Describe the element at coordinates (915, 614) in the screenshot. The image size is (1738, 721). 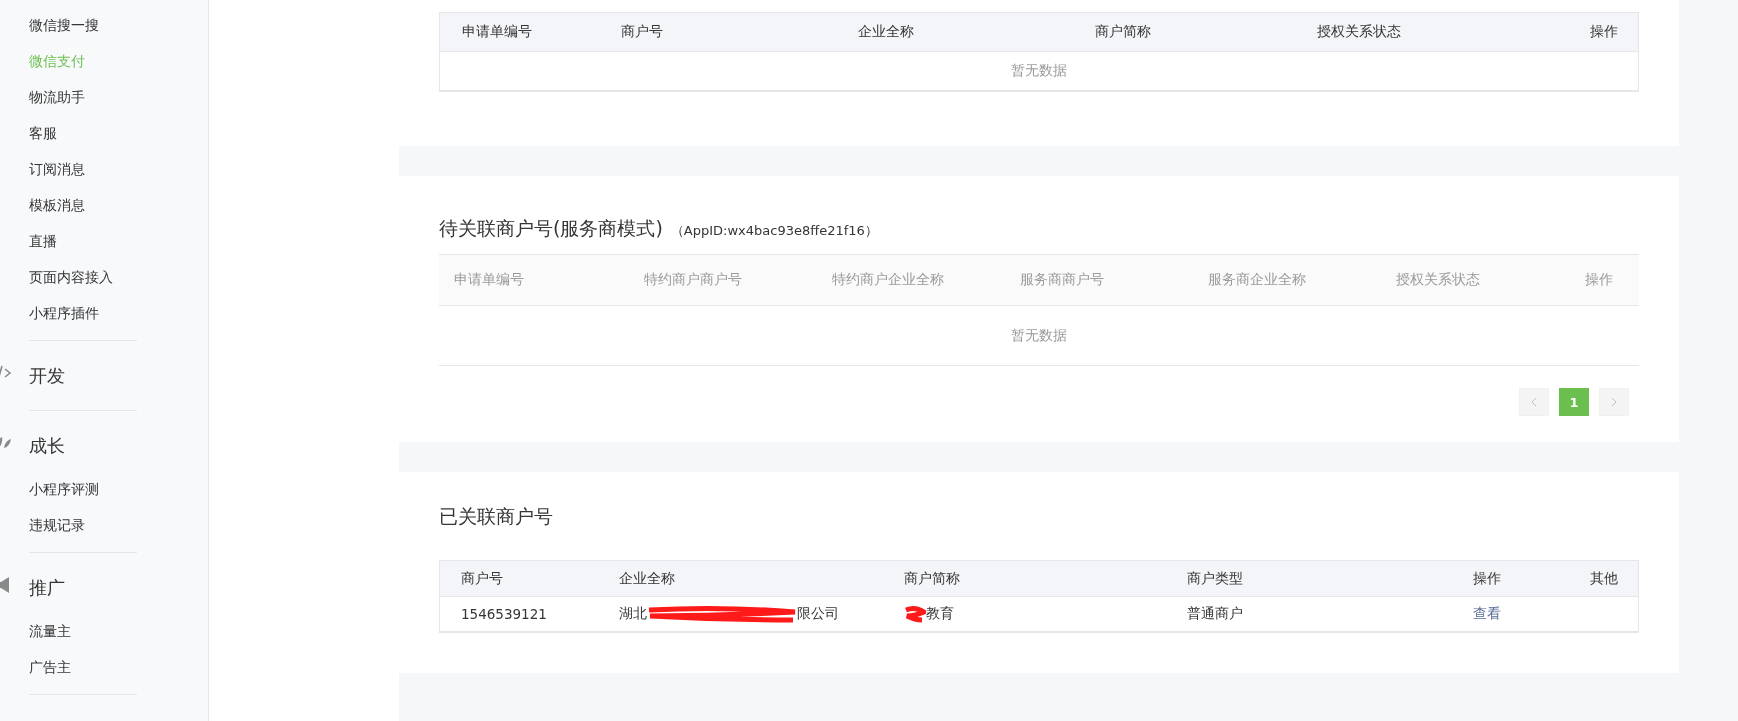
I see `redaction-scribble` at that location.